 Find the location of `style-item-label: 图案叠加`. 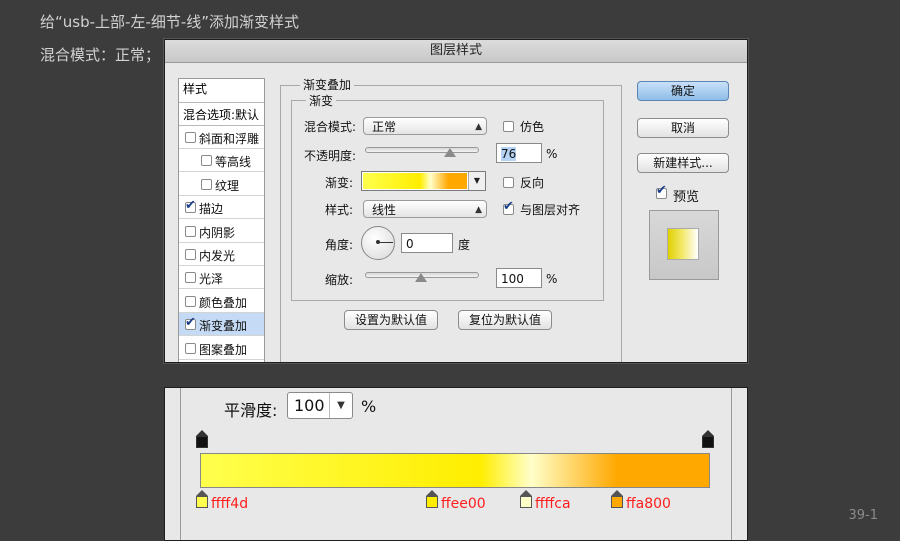

style-item-label: 图案叠加 is located at coordinates (223, 349).